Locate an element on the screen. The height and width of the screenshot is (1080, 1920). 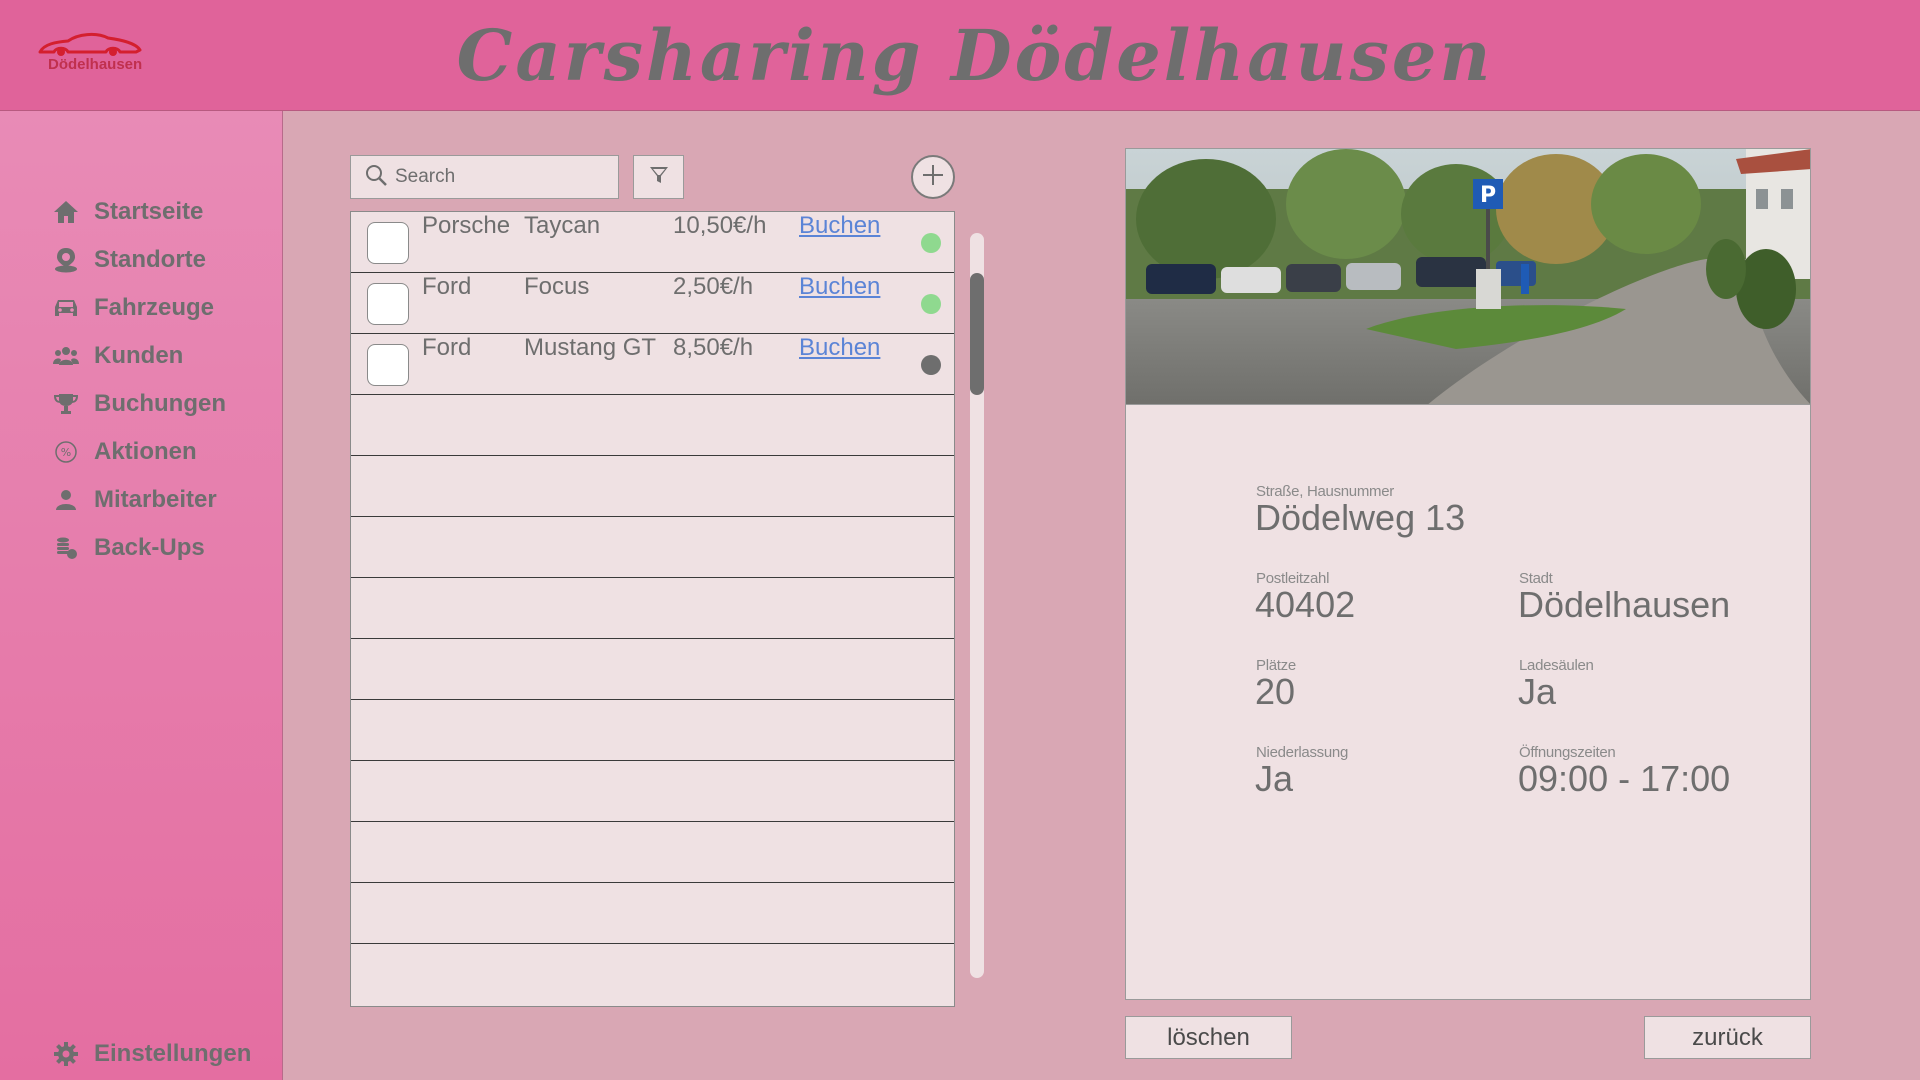
sidebar-item-buchungen: Buchungen is located at coordinates (139, 404).